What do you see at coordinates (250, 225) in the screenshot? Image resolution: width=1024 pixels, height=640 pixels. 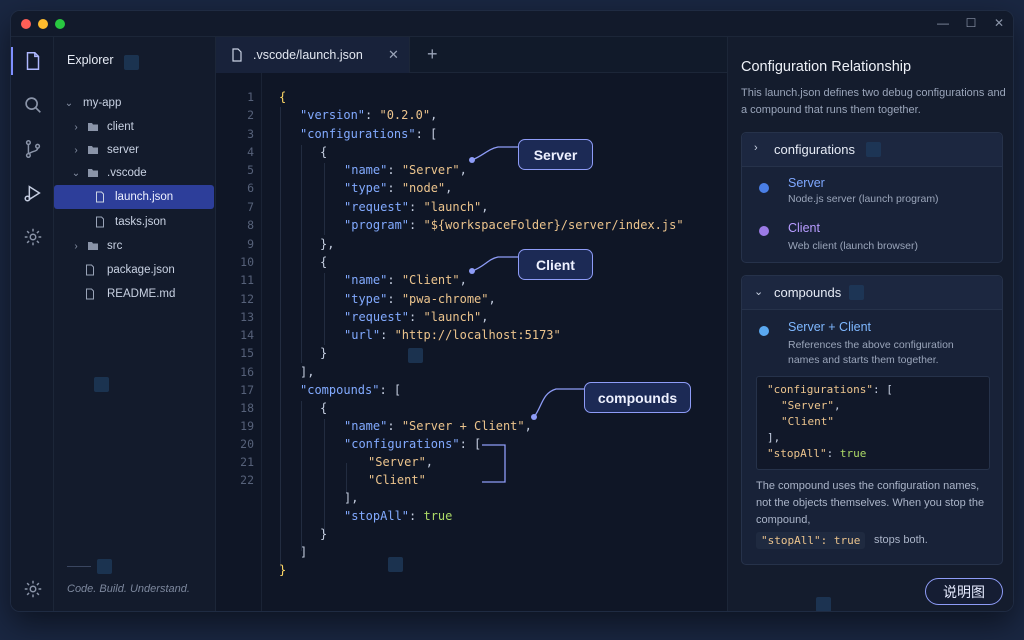 I see `line-number: 8` at bounding box center [250, 225].